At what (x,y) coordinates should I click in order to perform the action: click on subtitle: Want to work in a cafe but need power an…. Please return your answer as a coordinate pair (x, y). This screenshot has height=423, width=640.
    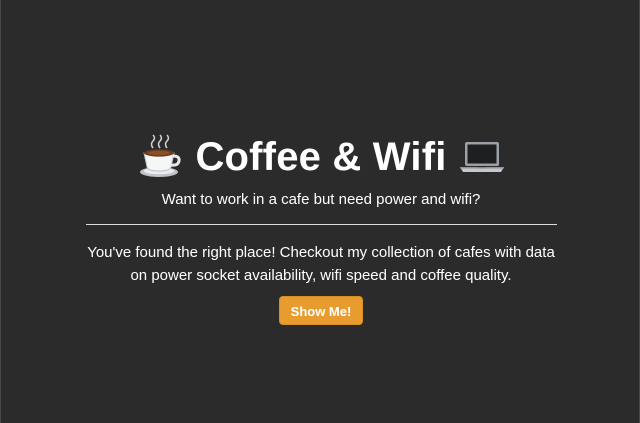
    Looking at the image, I should click on (321, 199).